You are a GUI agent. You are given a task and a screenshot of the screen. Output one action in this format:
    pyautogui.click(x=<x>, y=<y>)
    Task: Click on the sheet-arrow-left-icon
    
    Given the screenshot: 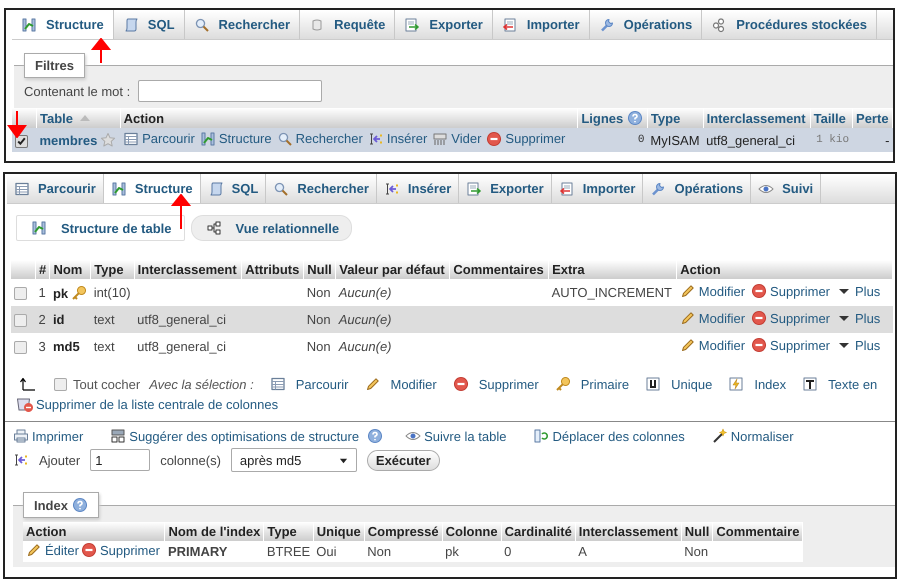 What is the action you would take?
    pyautogui.click(x=510, y=24)
    